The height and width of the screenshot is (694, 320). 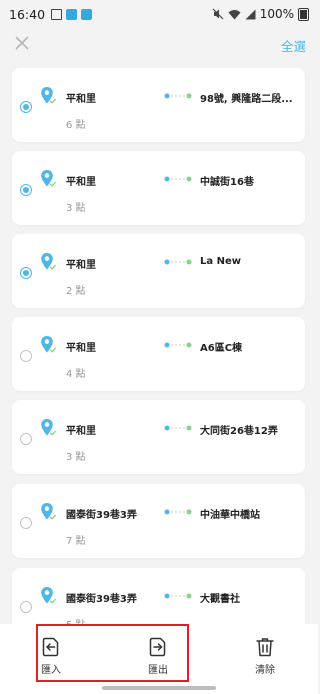 I want to click on export-button: 匯出, so click(x=158, y=656).